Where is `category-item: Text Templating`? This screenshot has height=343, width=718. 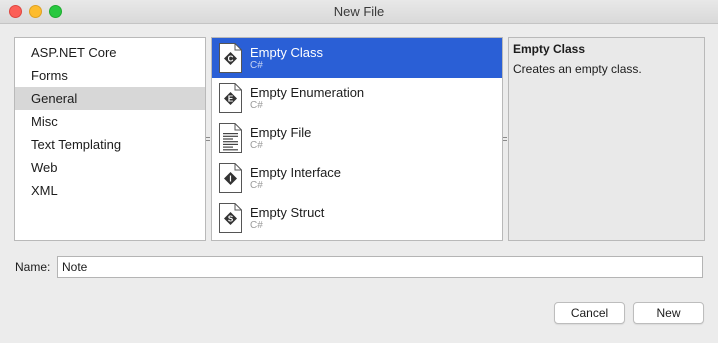
category-item: Text Templating is located at coordinates (110, 144).